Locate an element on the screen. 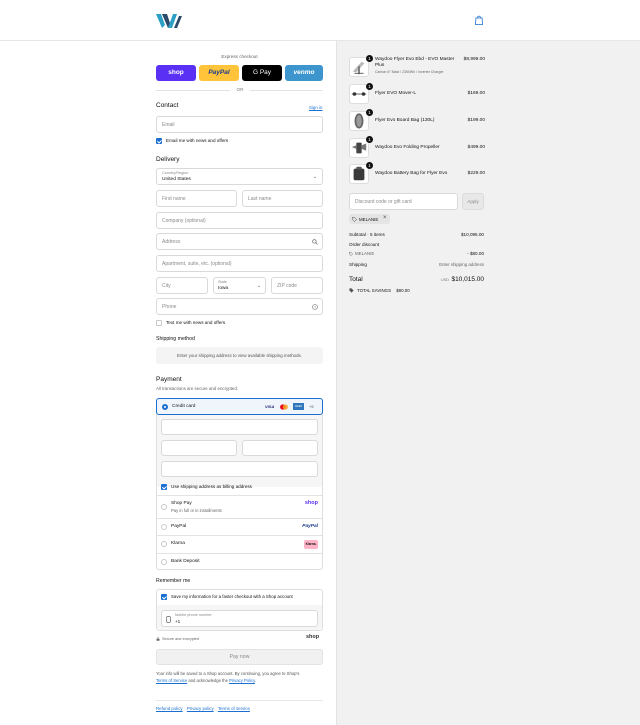 This screenshot has width=640, height=725. remove-discount-icon: × is located at coordinates (385, 218).